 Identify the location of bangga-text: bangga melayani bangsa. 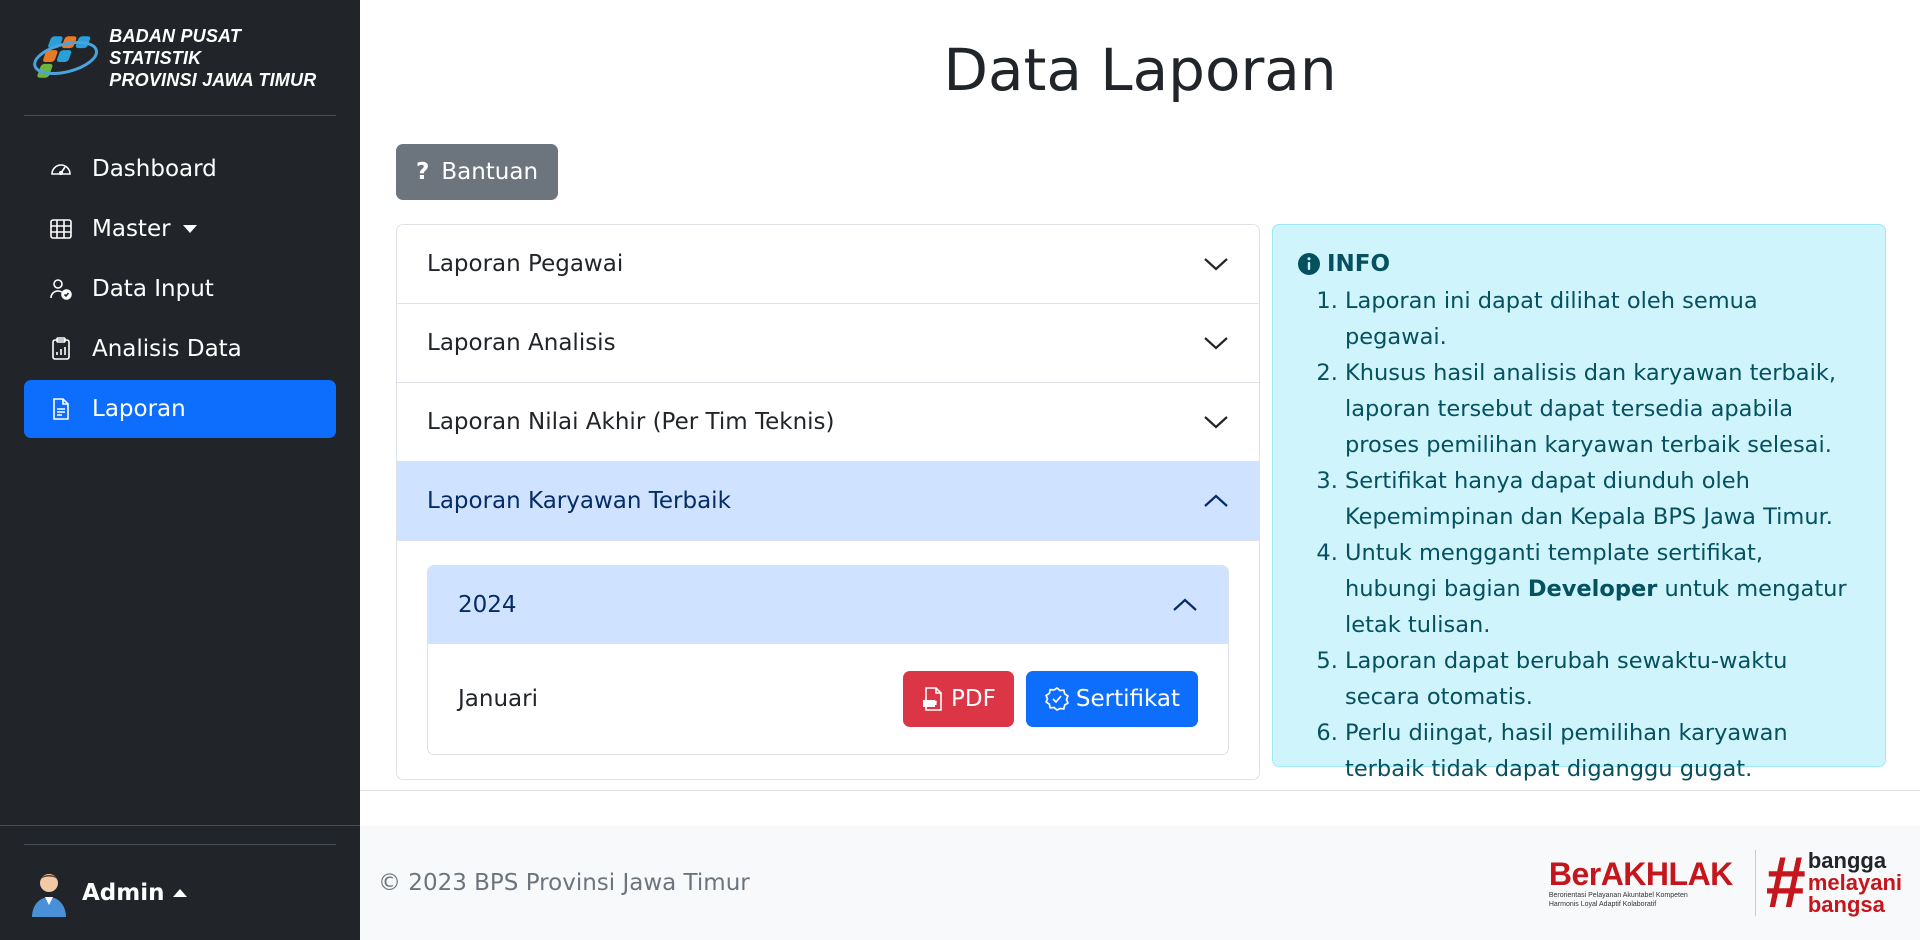
(1855, 883).